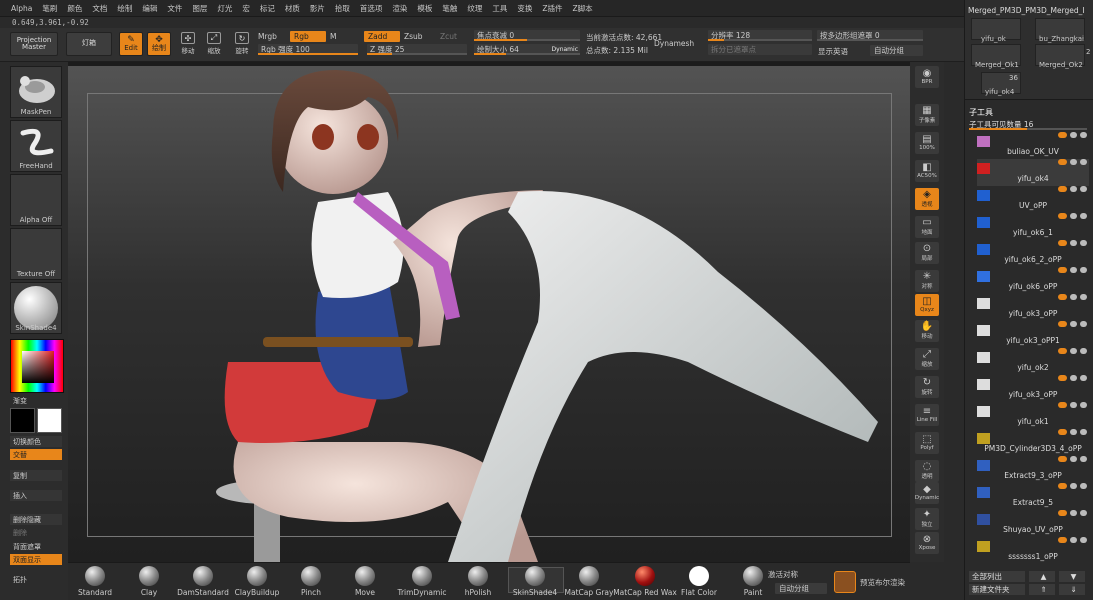 The height and width of the screenshot is (600, 1093). I want to click on lightbox-button: 灯箱, so click(89, 44).